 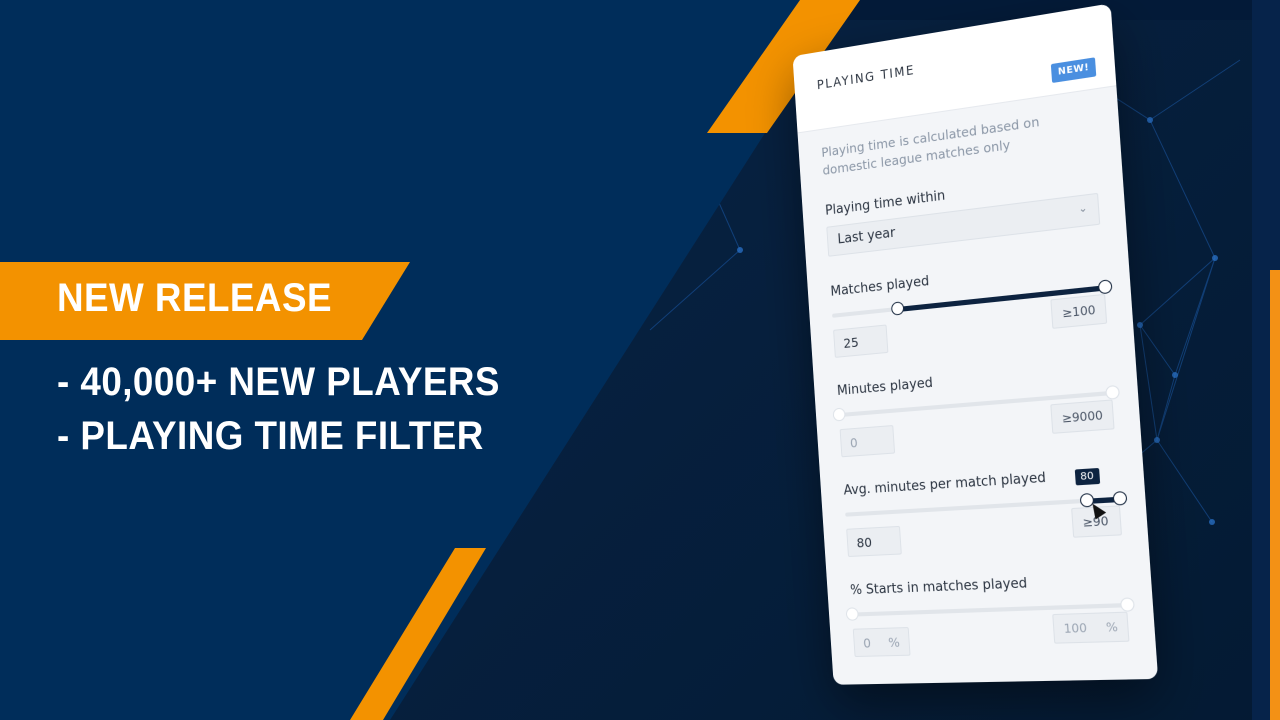 I want to click on right-edge-orange-stripe, so click(x=1275, y=495).